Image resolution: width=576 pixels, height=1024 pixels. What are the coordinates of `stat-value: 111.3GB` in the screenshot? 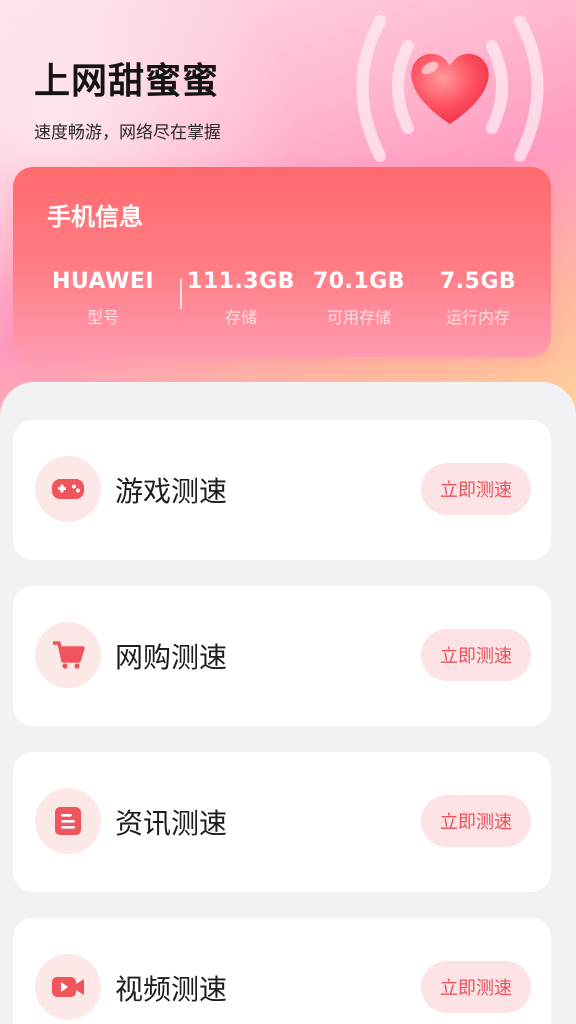 It's located at (241, 281).